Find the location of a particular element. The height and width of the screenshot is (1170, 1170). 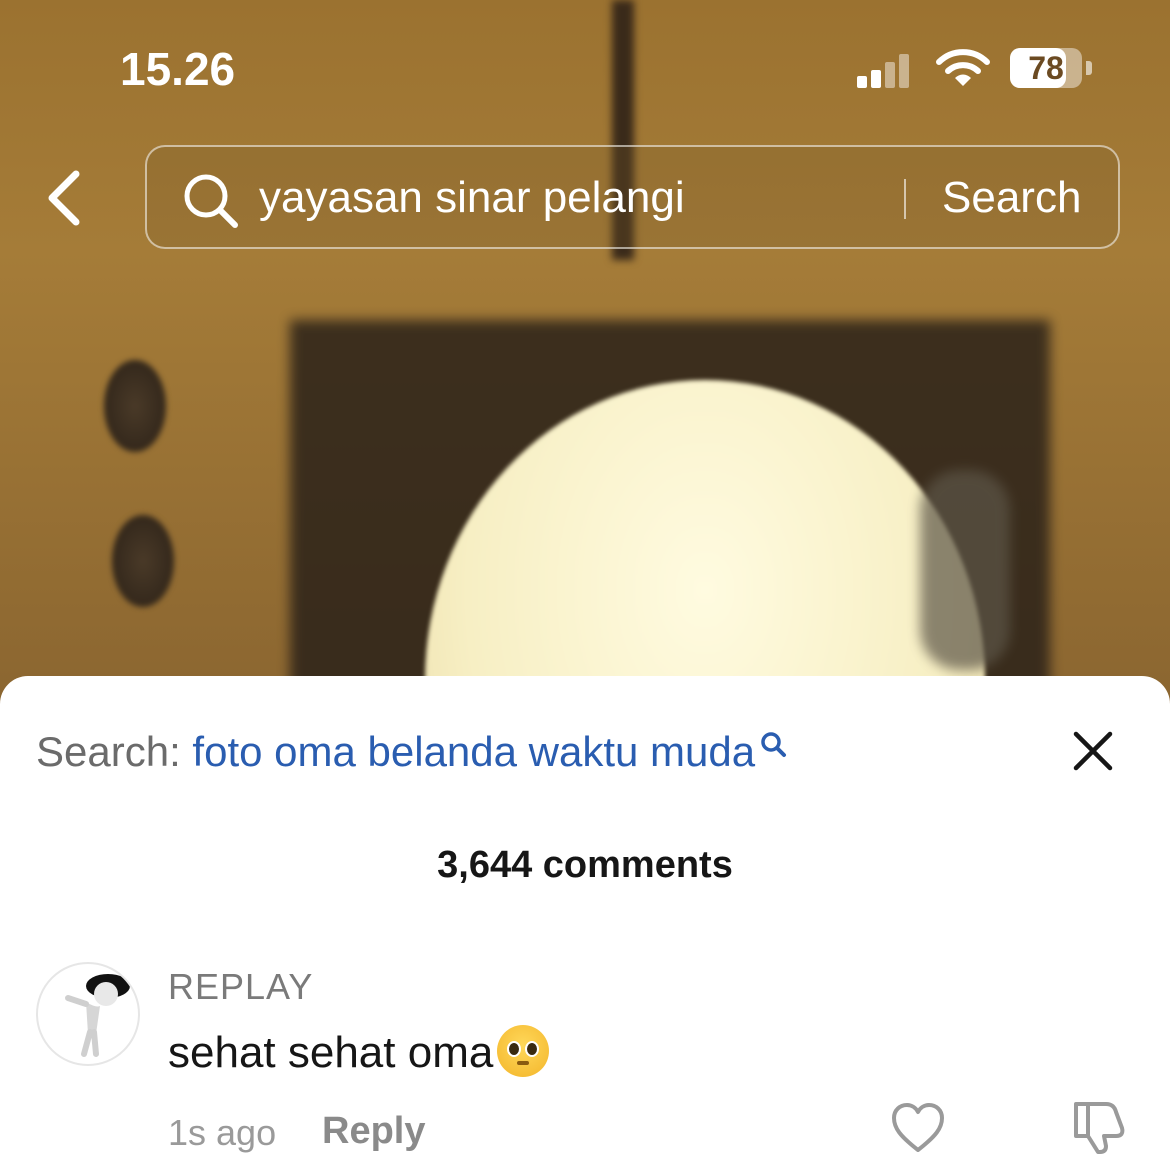

cellular-signal-icon is located at coordinates (887, 70).